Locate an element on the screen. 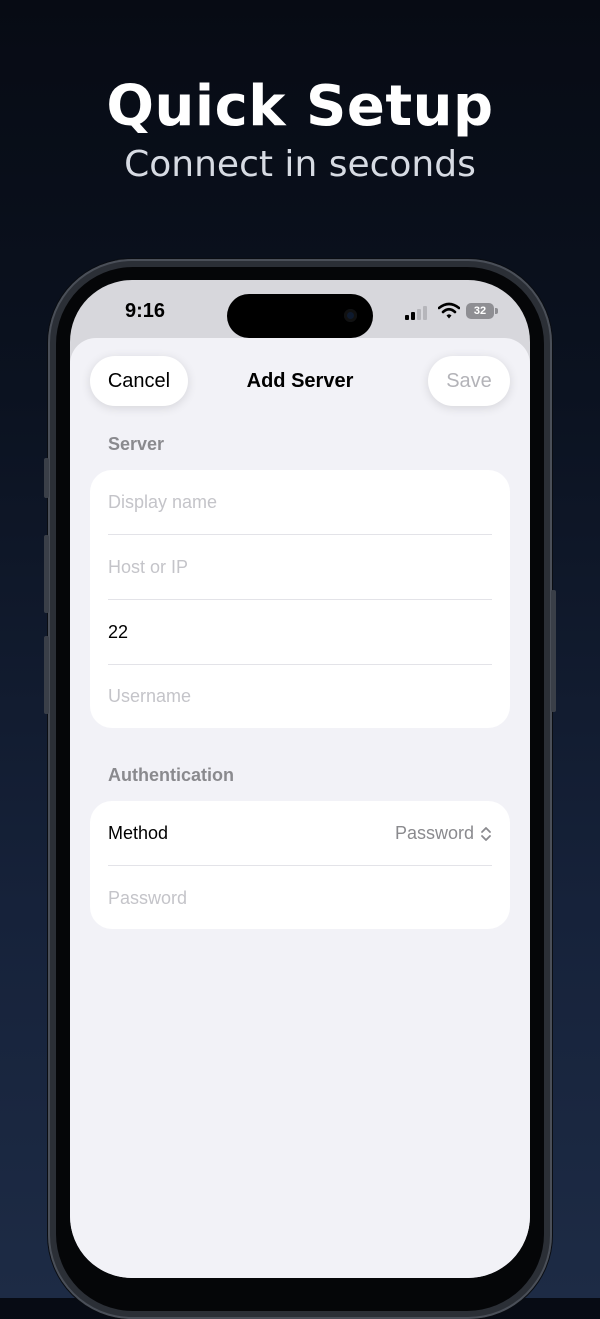 The image size is (600, 1319). battery-level: 32 is located at coordinates (480, 311).